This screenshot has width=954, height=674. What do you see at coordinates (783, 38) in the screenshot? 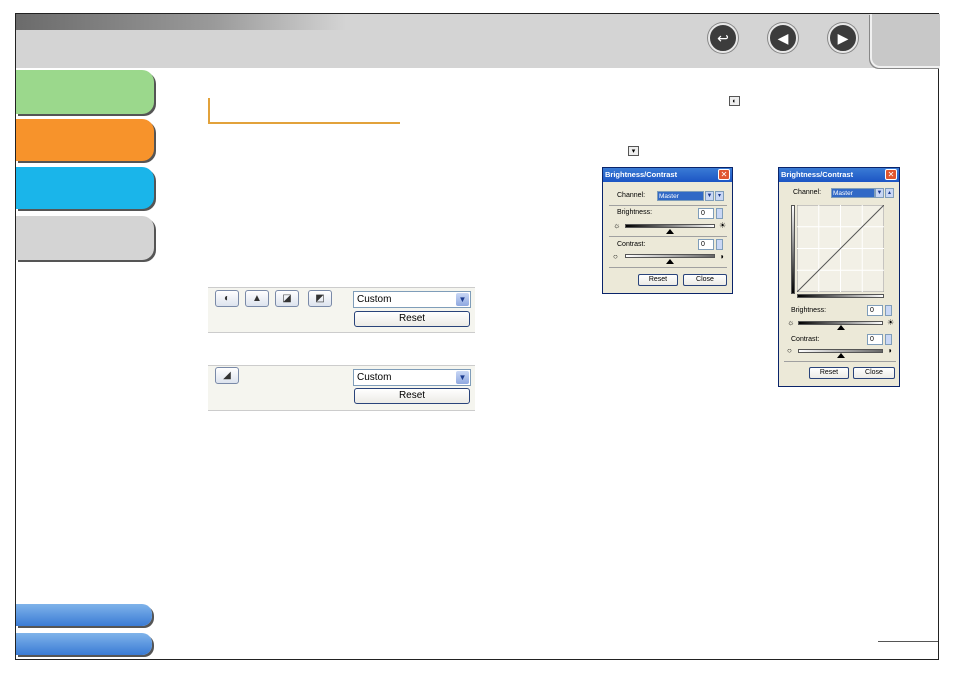
I see `left-arrow-icon: ◀` at bounding box center [783, 38].